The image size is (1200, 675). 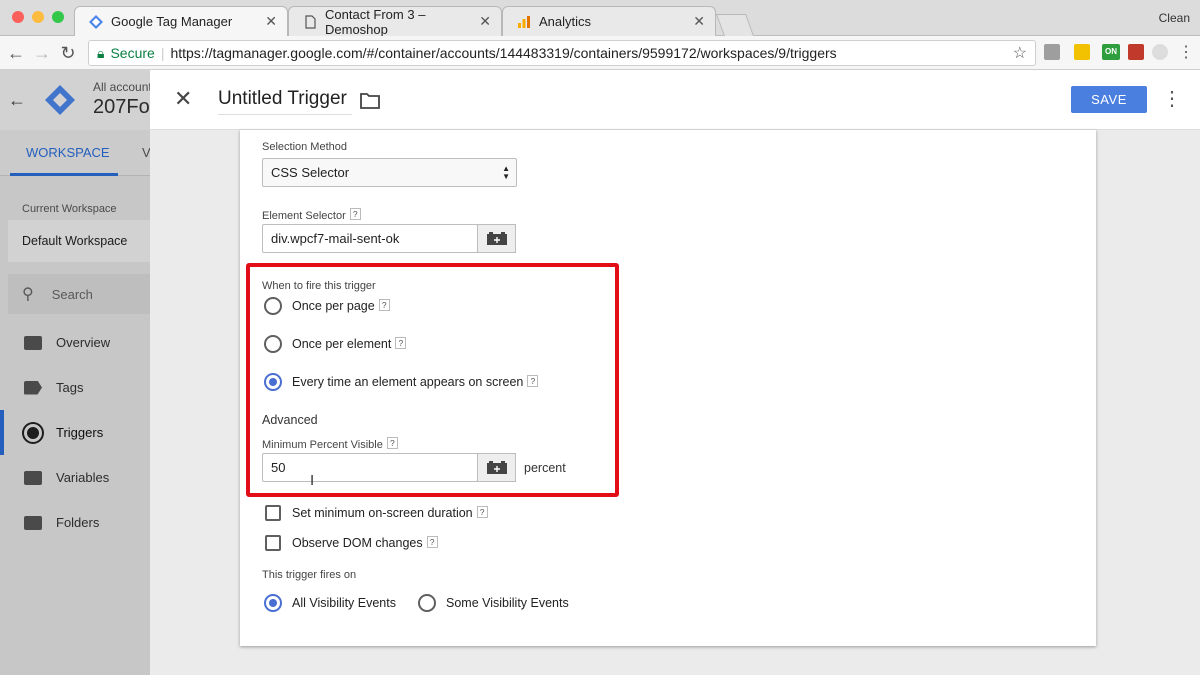 I want to click on checkbox-label: Observe DOM changes?, so click(x=365, y=543).